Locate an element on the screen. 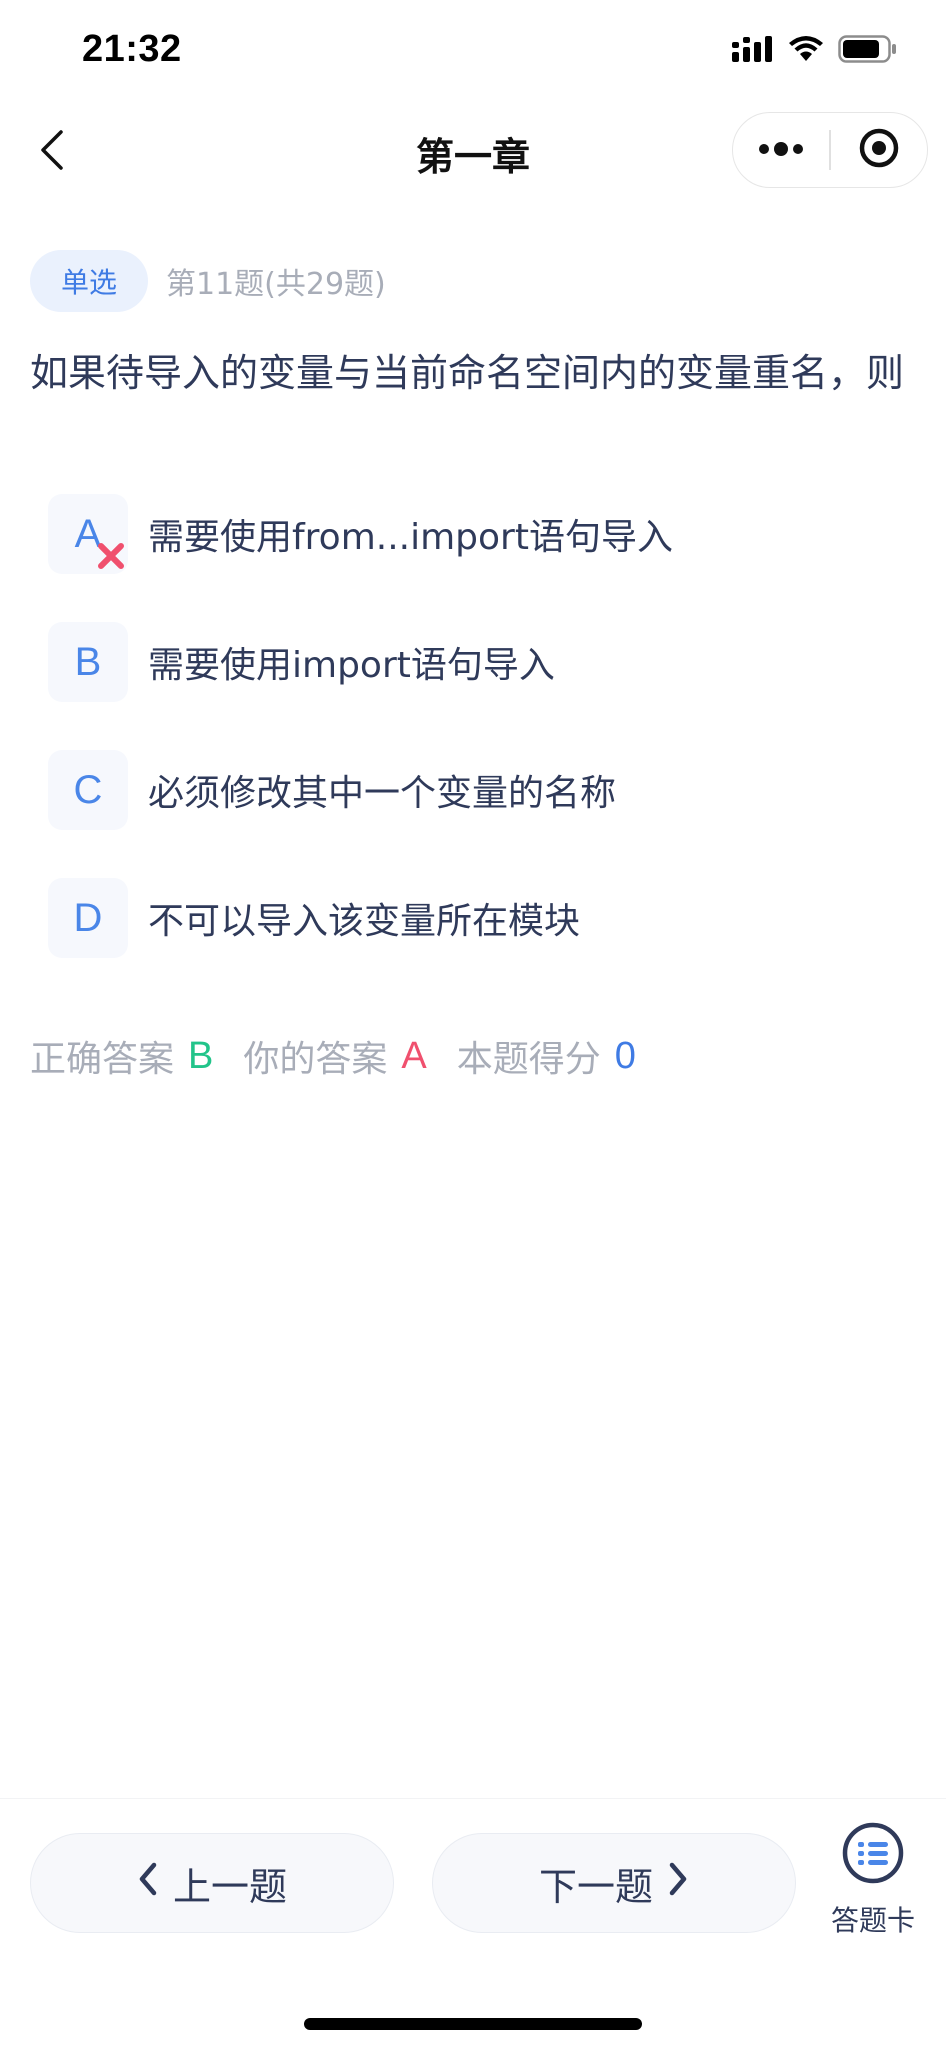 This screenshot has width=946, height=2050. more-dots-icon is located at coordinates (781, 150).